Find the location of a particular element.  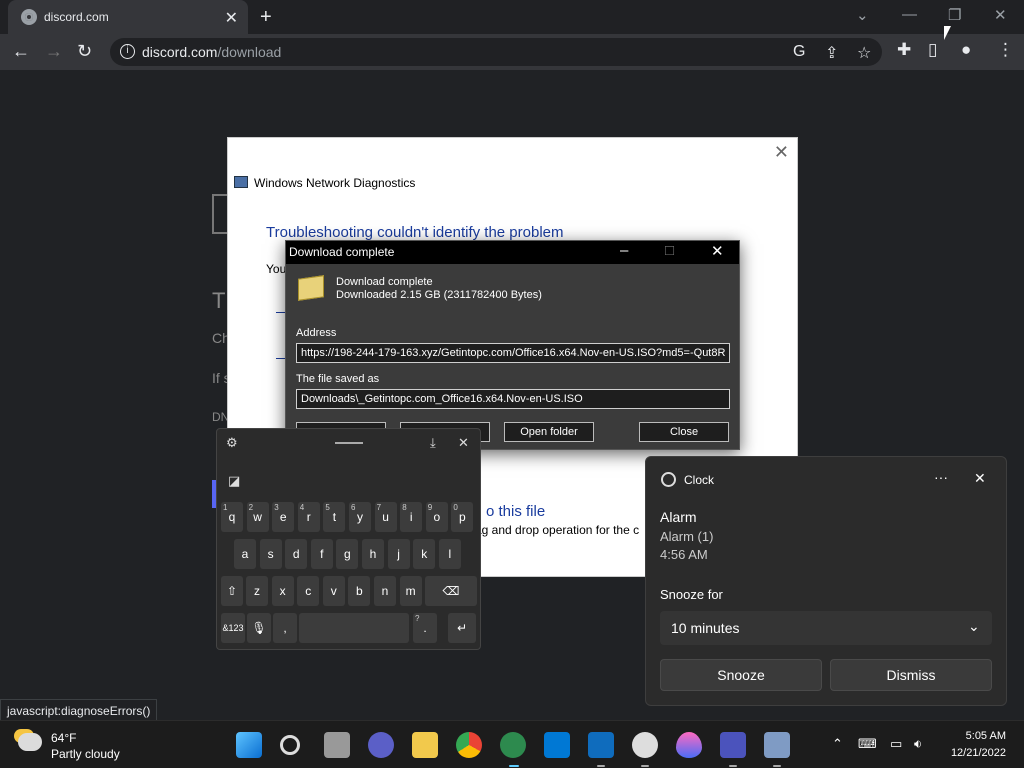

chevron-up-icon: ⌃ is located at coordinates (837, 744).